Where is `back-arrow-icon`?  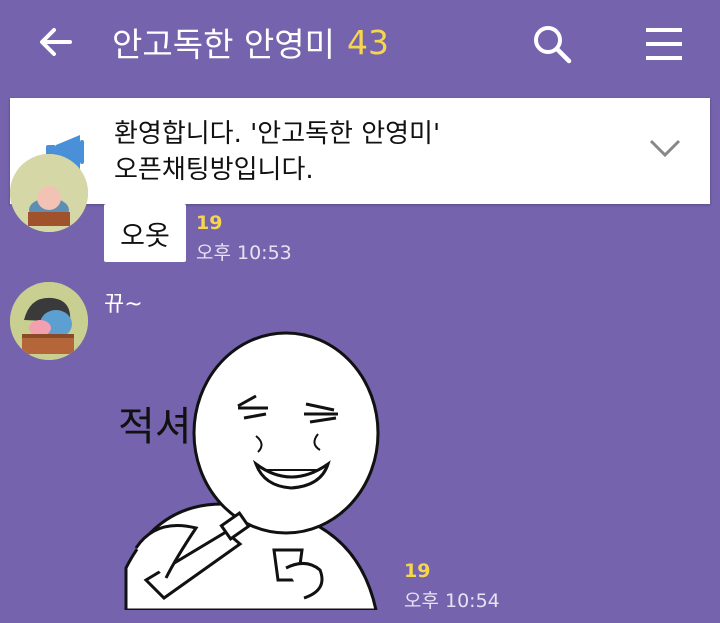 back-arrow-icon is located at coordinates (56, 42).